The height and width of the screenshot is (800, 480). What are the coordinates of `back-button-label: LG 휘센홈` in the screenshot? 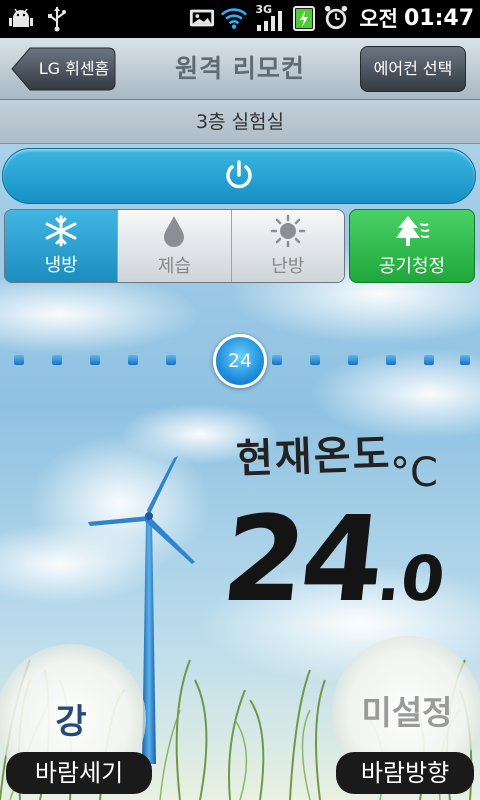 It's located at (74, 68).